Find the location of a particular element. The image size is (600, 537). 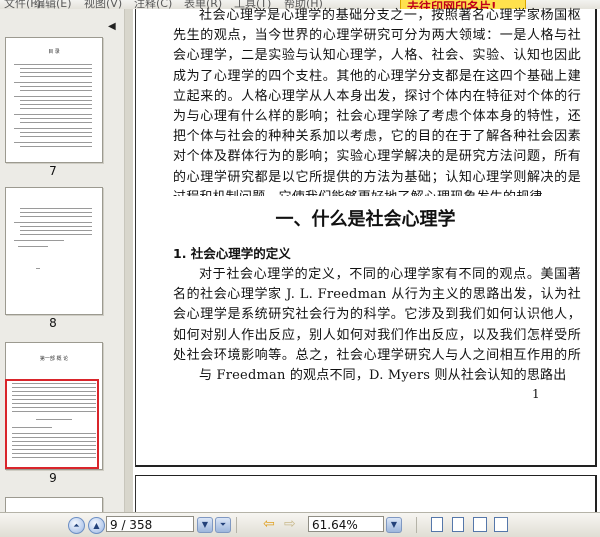

collapse-pane-icon: ◀ is located at coordinates (112, 26).